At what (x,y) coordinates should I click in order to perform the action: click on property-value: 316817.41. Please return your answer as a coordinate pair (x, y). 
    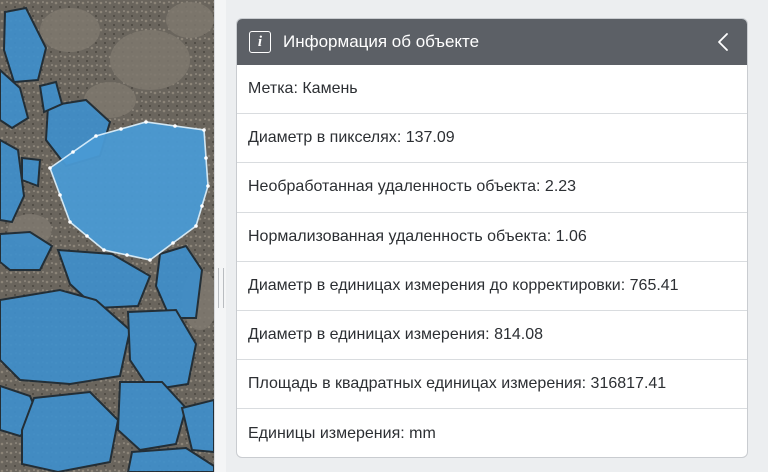
    Looking at the image, I should click on (628, 384).